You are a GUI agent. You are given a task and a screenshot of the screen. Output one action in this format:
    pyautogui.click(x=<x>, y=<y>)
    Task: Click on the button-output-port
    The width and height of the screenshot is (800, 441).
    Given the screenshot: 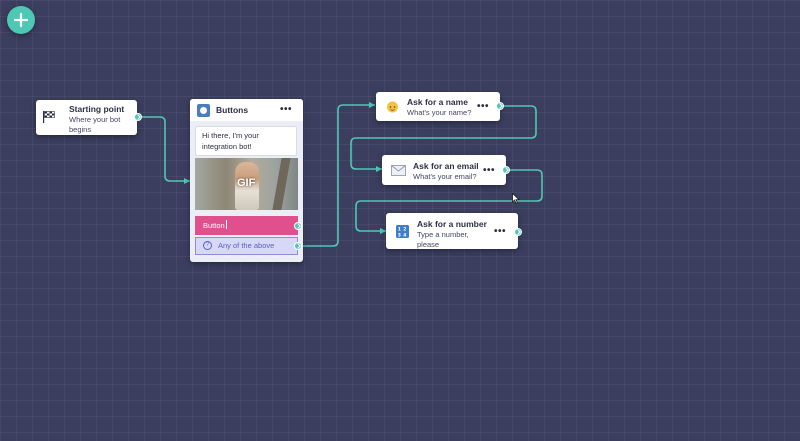 What is the action you would take?
    pyautogui.click(x=298, y=226)
    